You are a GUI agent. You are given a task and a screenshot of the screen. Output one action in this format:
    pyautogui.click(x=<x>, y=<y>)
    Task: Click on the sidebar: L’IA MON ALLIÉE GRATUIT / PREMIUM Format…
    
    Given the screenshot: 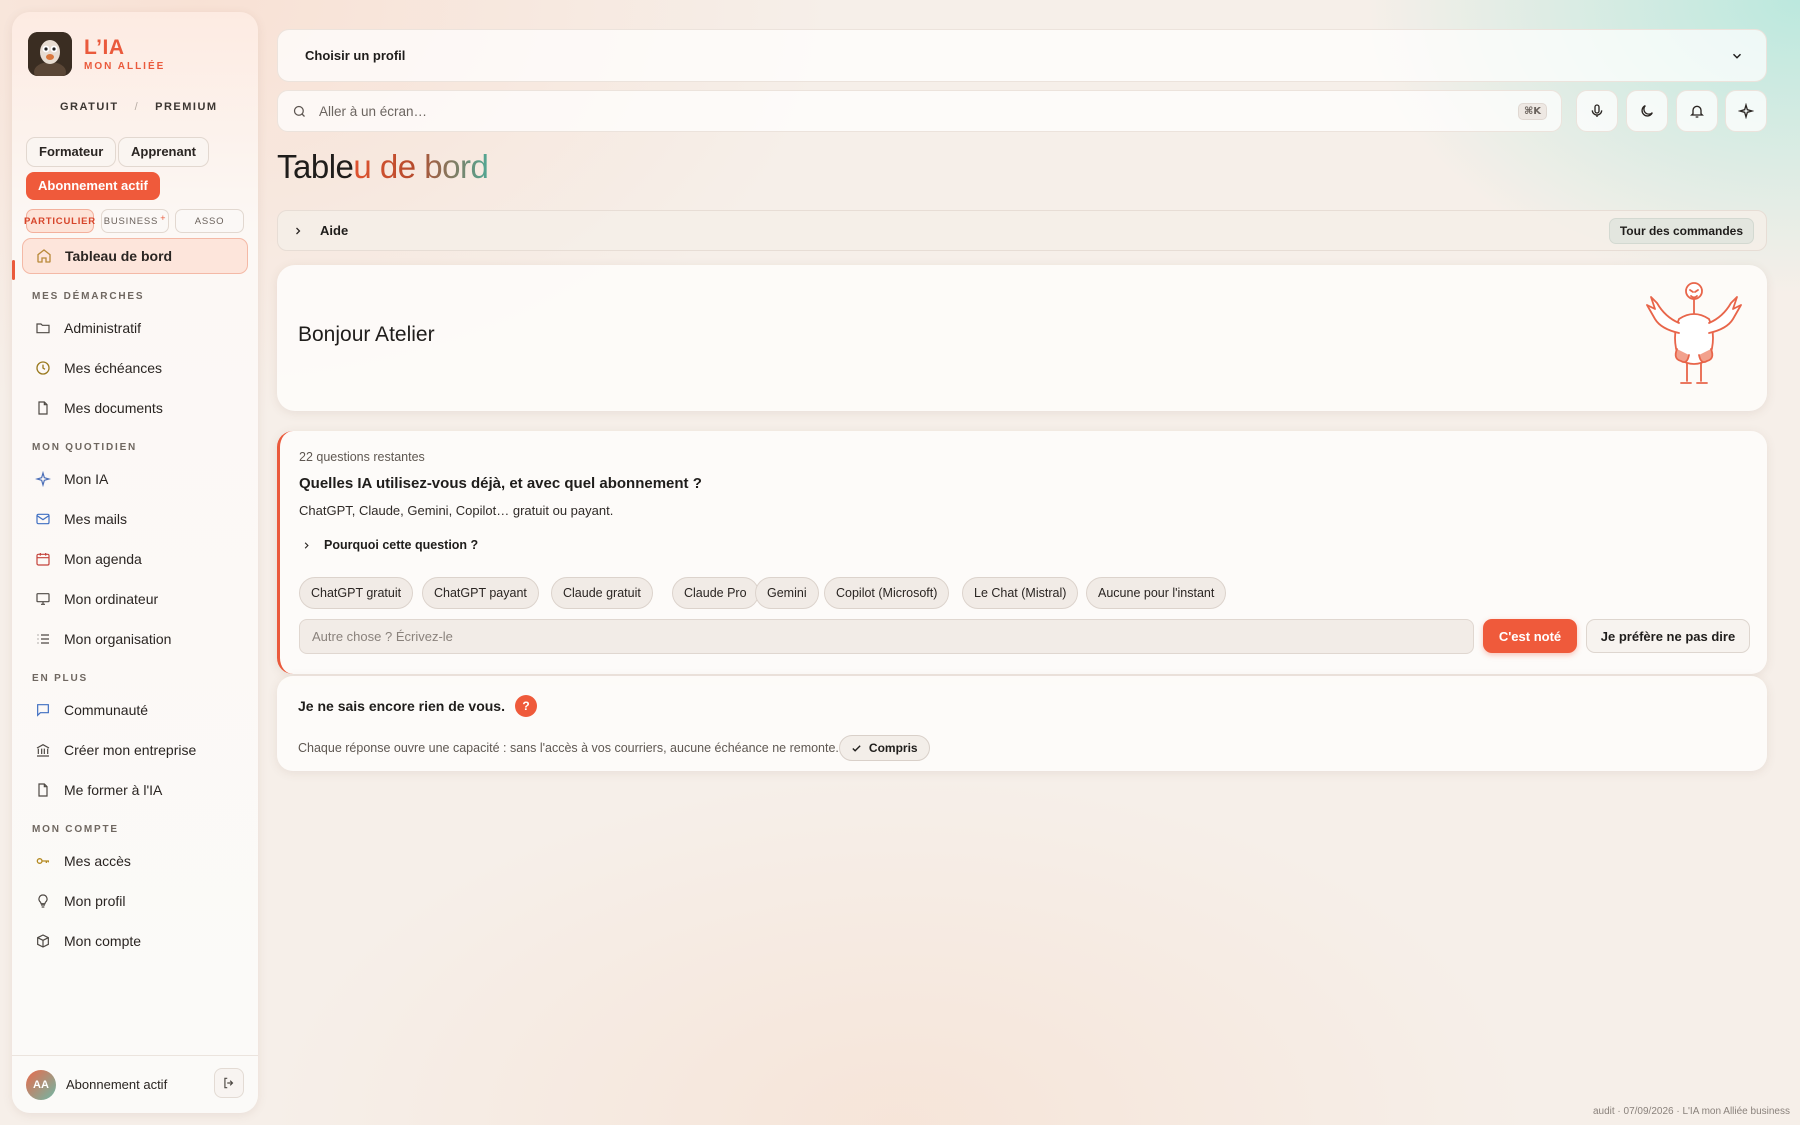 What is the action you would take?
    pyautogui.click(x=135, y=562)
    